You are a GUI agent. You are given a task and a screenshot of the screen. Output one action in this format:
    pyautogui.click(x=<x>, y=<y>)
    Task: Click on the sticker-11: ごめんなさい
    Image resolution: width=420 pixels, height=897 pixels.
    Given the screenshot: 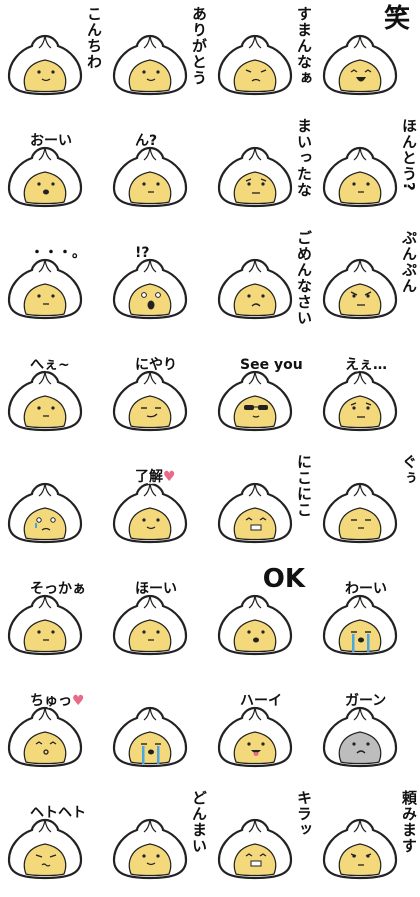 What is the action you would take?
    pyautogui.click(x=262, y=280)
    